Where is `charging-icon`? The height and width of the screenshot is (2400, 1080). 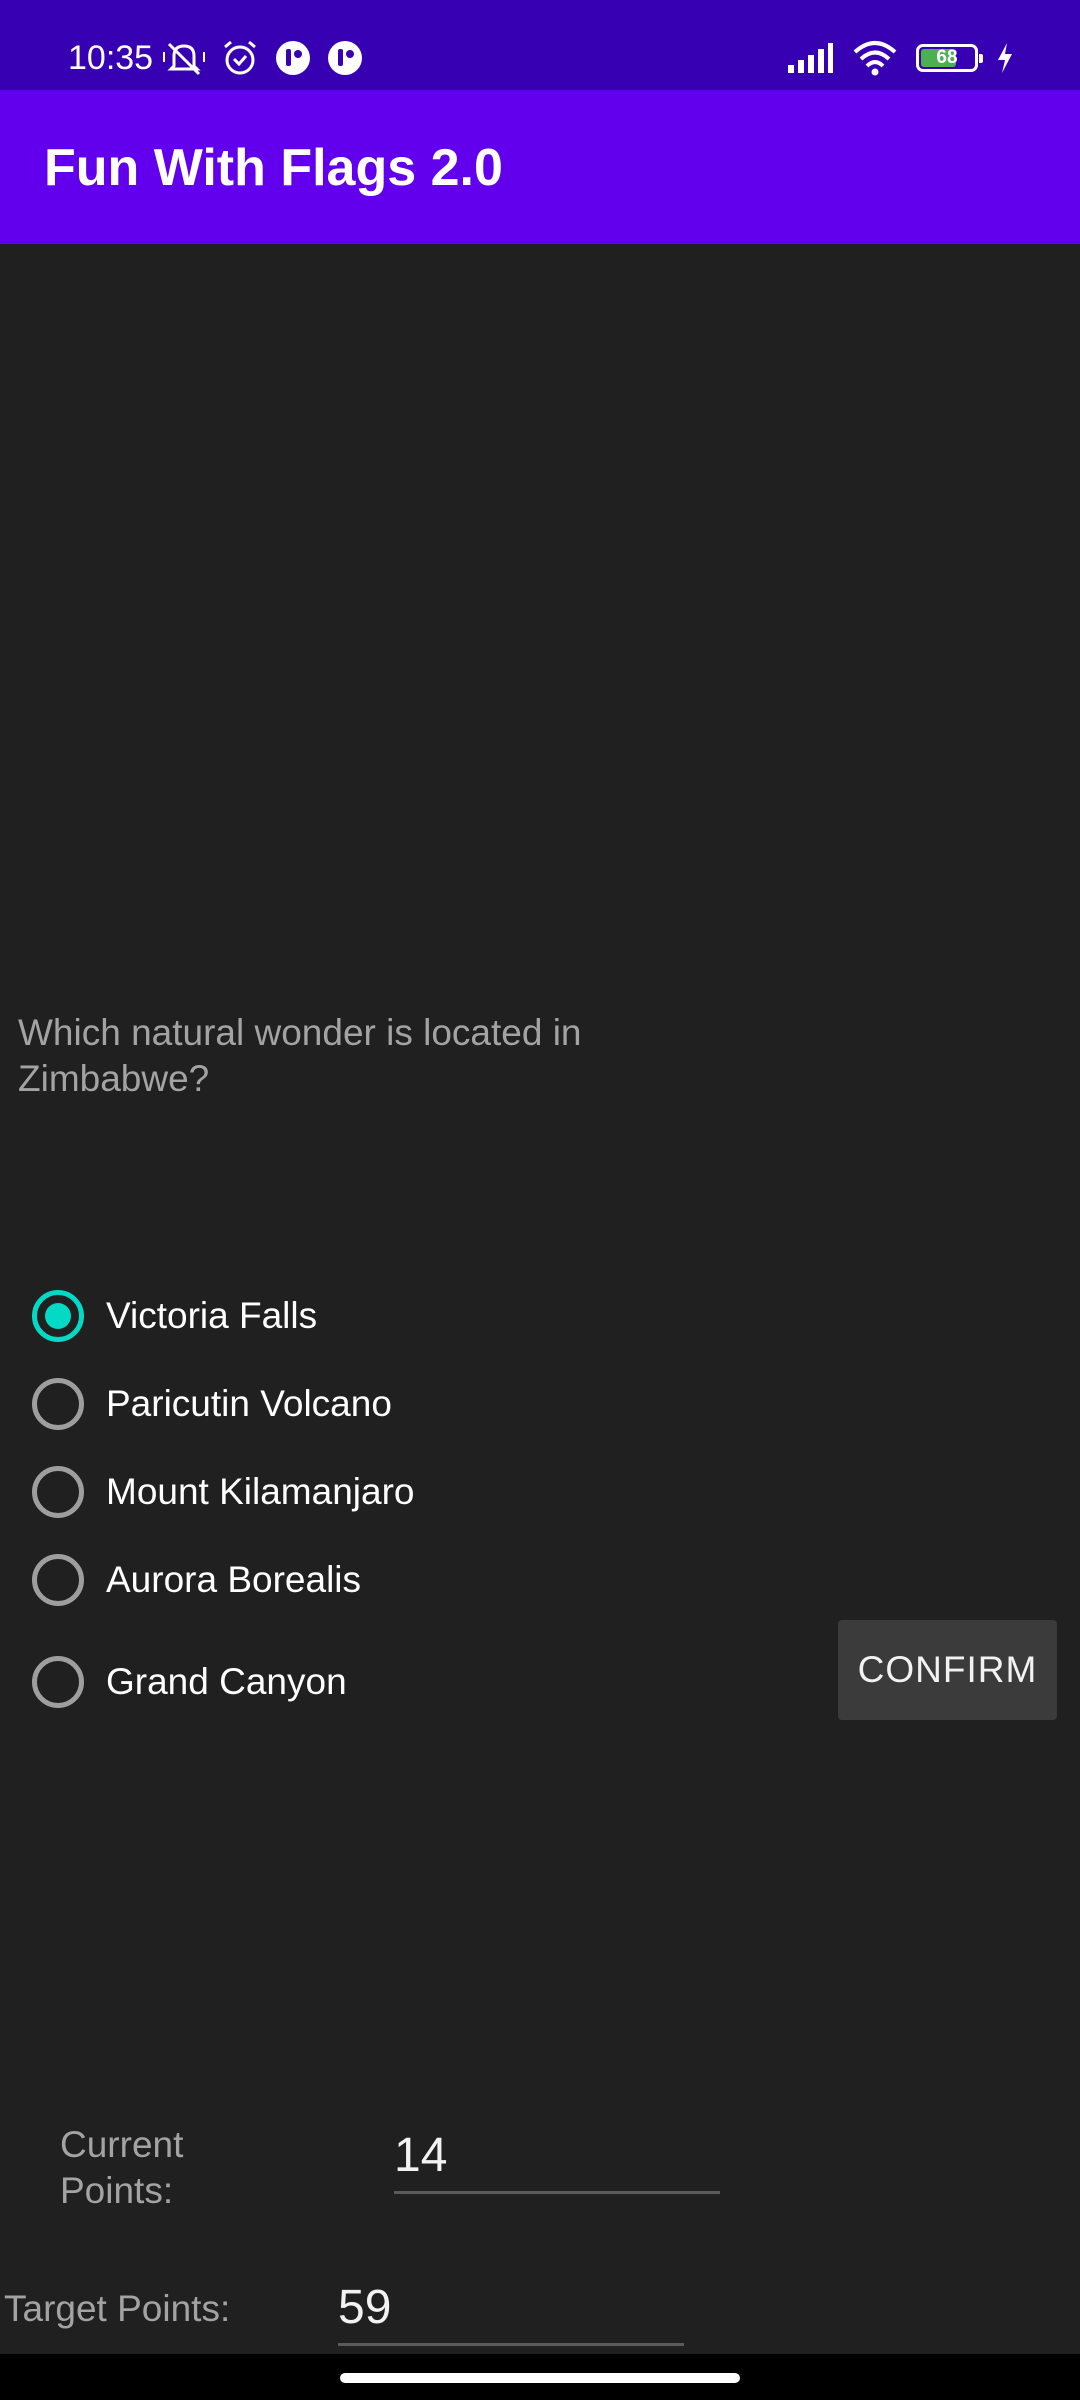
charging-icon is located at coordinates (1005, 58).